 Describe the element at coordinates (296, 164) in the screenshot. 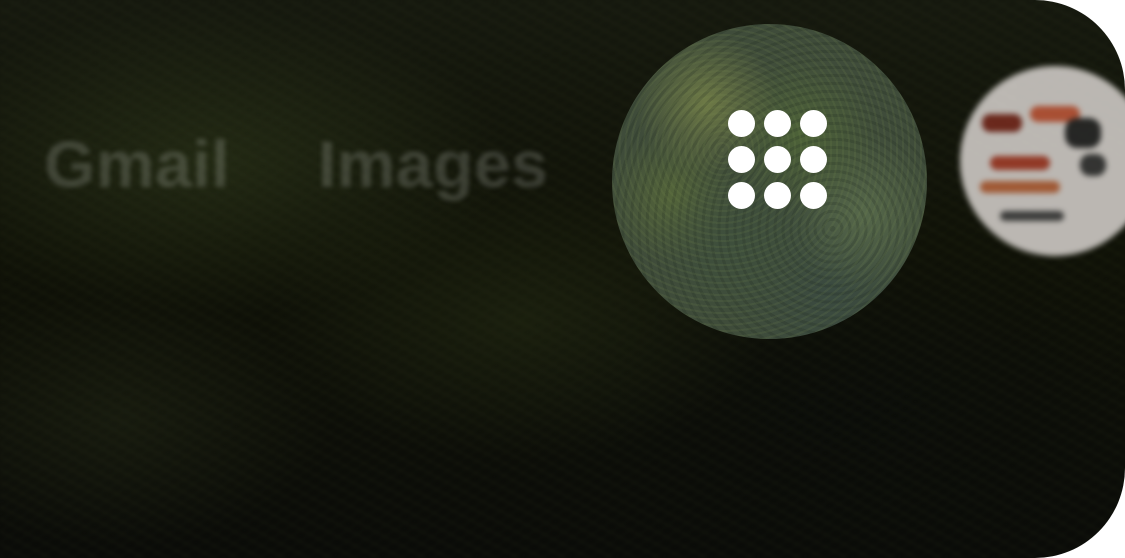

I see `header-links: Gmail Images` at that location.